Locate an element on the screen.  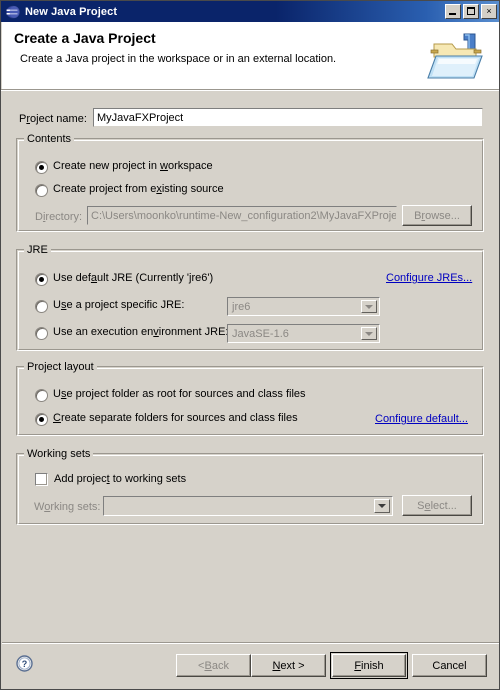
radio-use-project-specific-jre is located at coordinates (41, 306).